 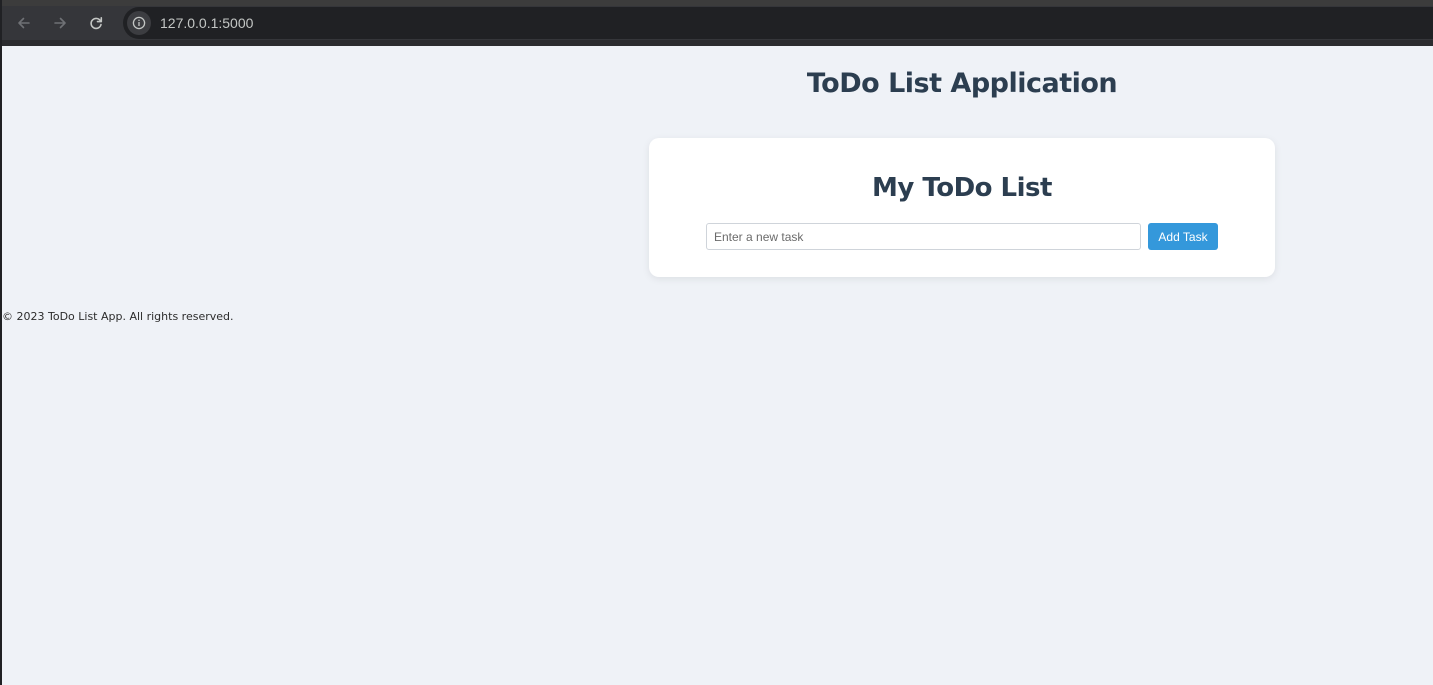 What do you see at coordinates (923, 236) in the screenshot?
I see `new-task-input` at bounding box center [923, 236].